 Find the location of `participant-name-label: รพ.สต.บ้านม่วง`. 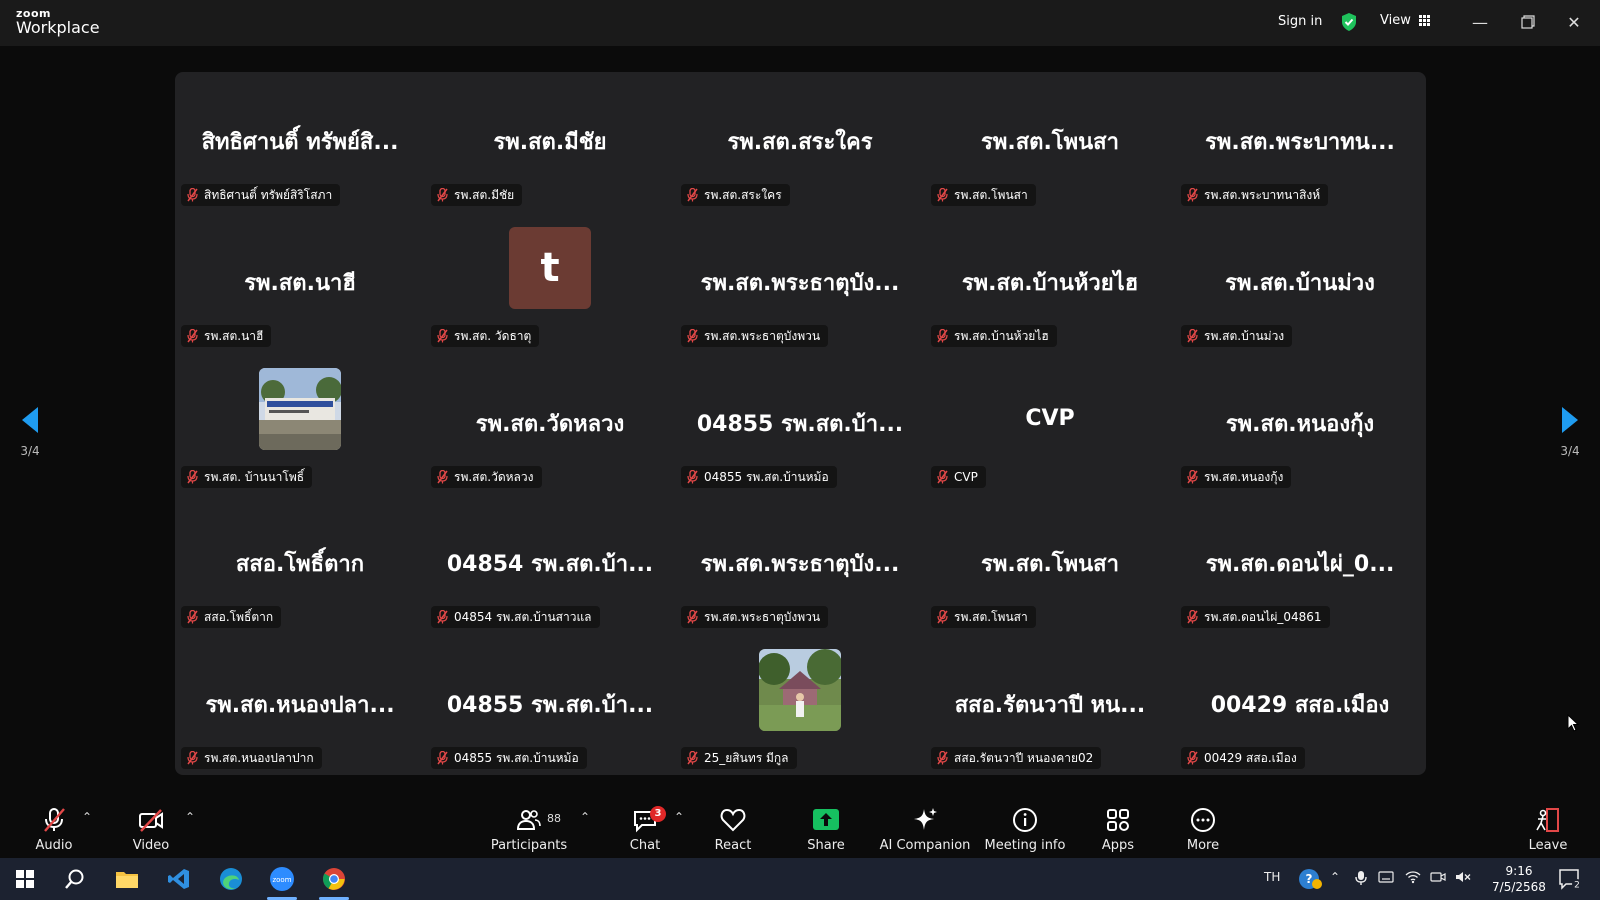

participant-name-label: รพ.สต.บ้านม่วง is located at coordinates (1237, 336).